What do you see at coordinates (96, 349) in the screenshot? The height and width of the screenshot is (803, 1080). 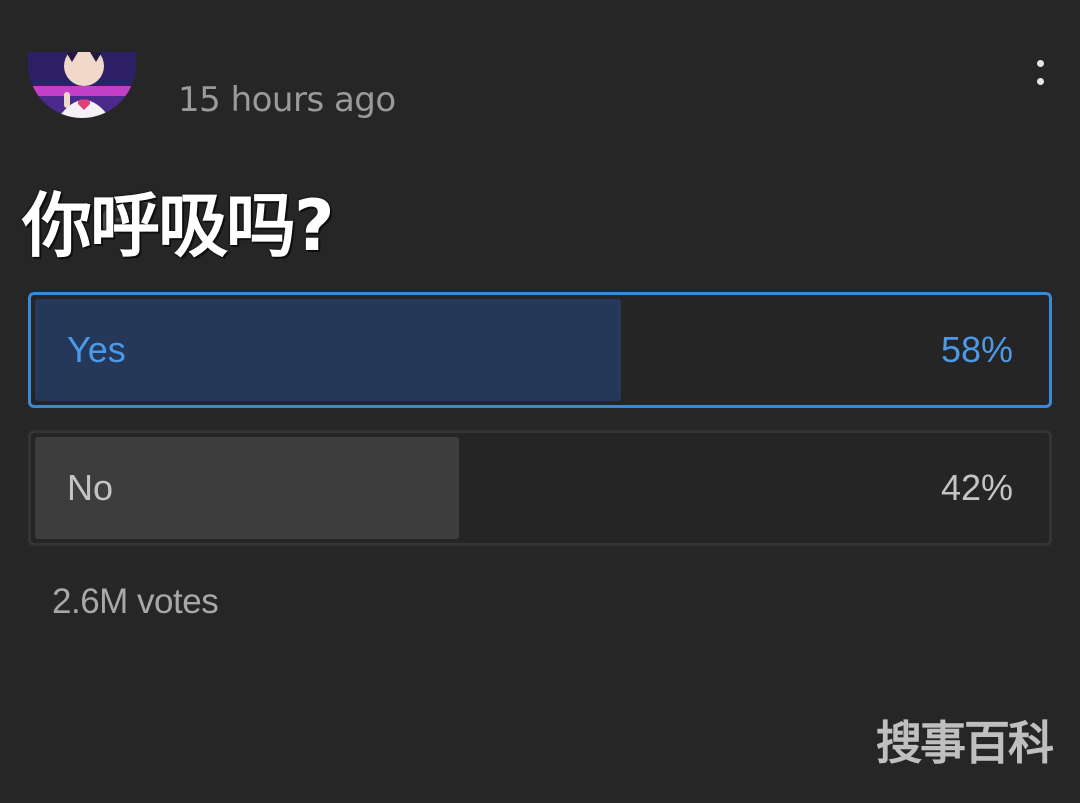 I see `poll-option-label: Yes` at bounding box center [96, 349].